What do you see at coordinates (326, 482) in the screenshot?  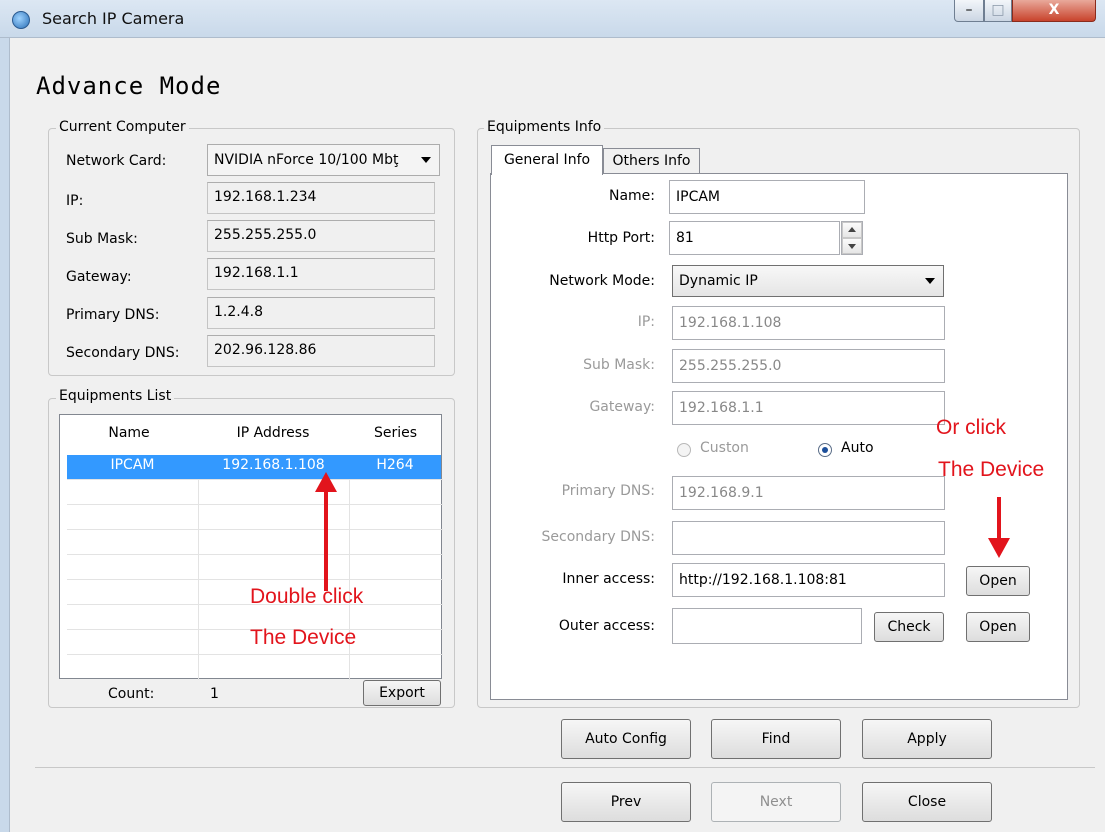 I see `up-arrow-icon` at bounding box center [326, 482].